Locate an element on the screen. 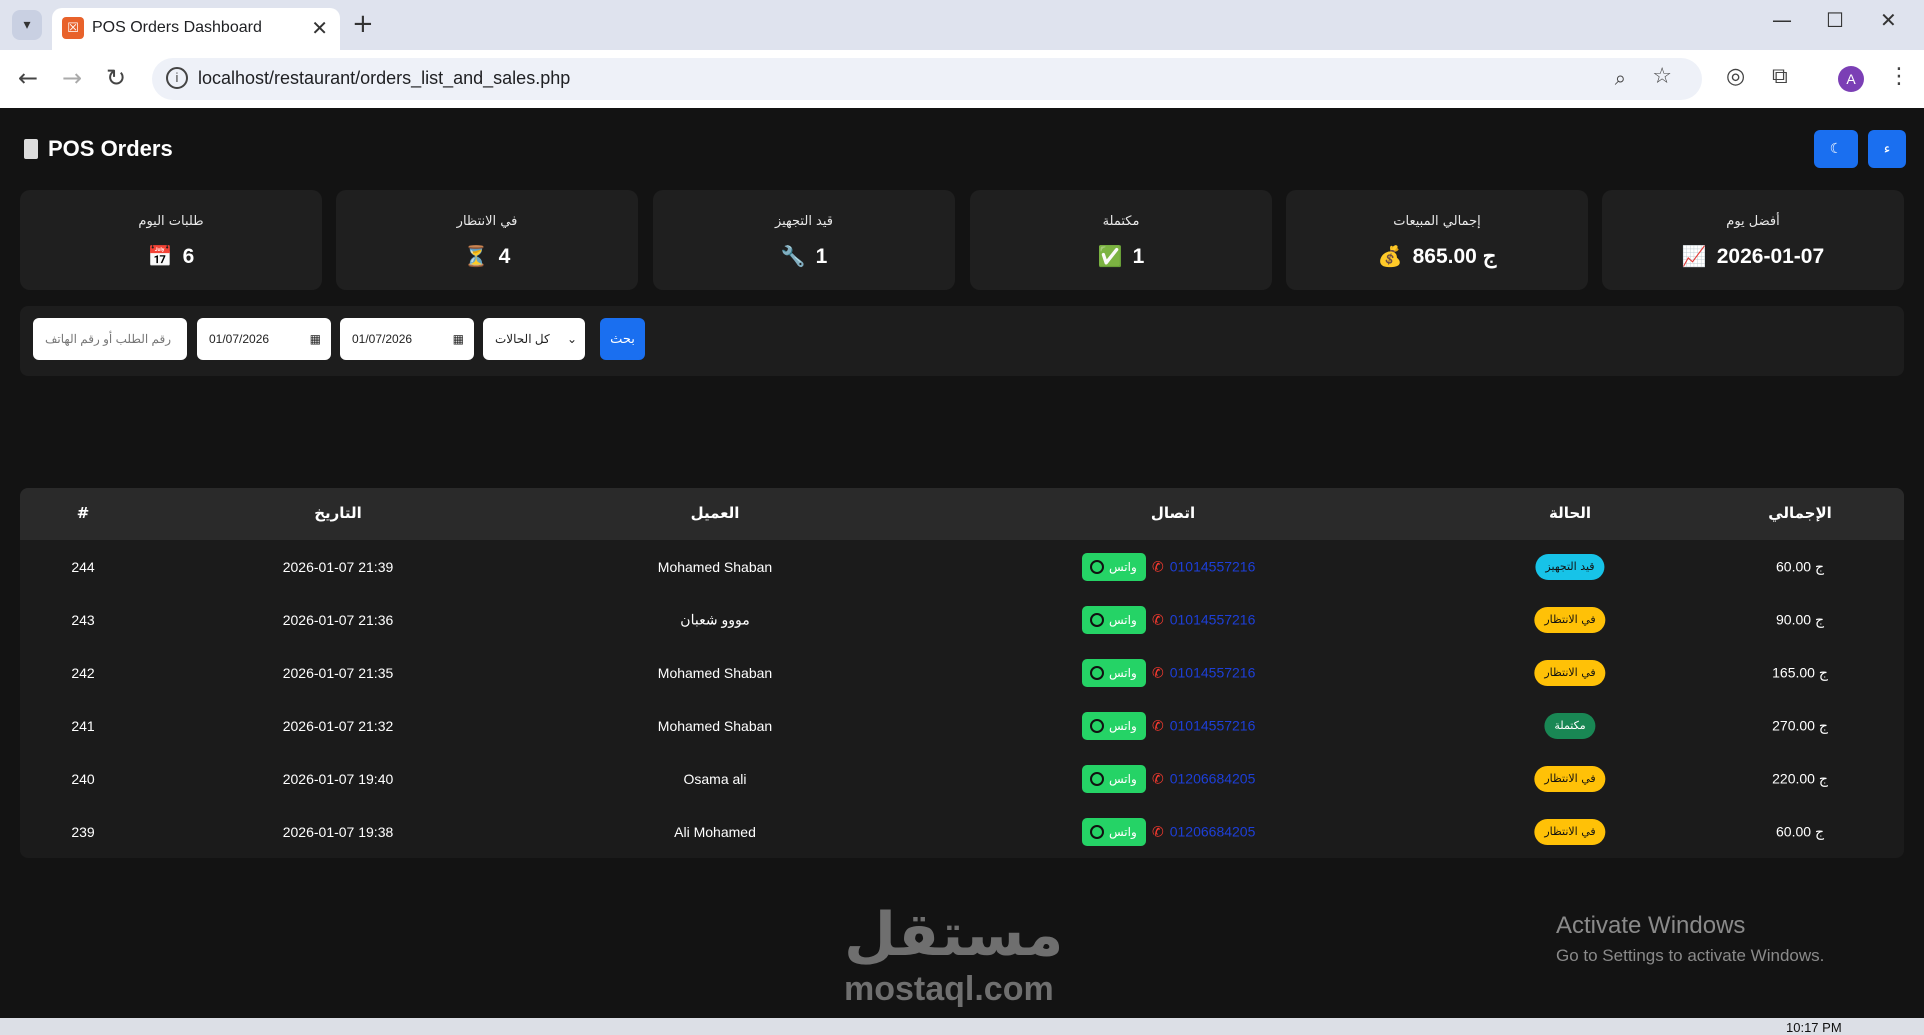  status-select: كل الحالات ⌄ is located at coordinates (534, 339).